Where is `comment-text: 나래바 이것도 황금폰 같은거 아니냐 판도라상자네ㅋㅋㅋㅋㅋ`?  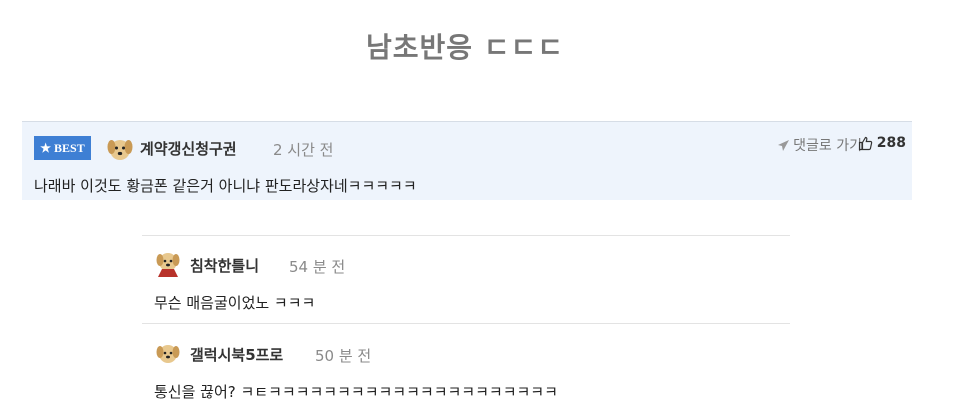
comment-text: 나래바 이것도 황금폰 같은거 아니냐 판도라상자네ㅋㅋㅋㅋㅋ is located at coordinates (225, 186).